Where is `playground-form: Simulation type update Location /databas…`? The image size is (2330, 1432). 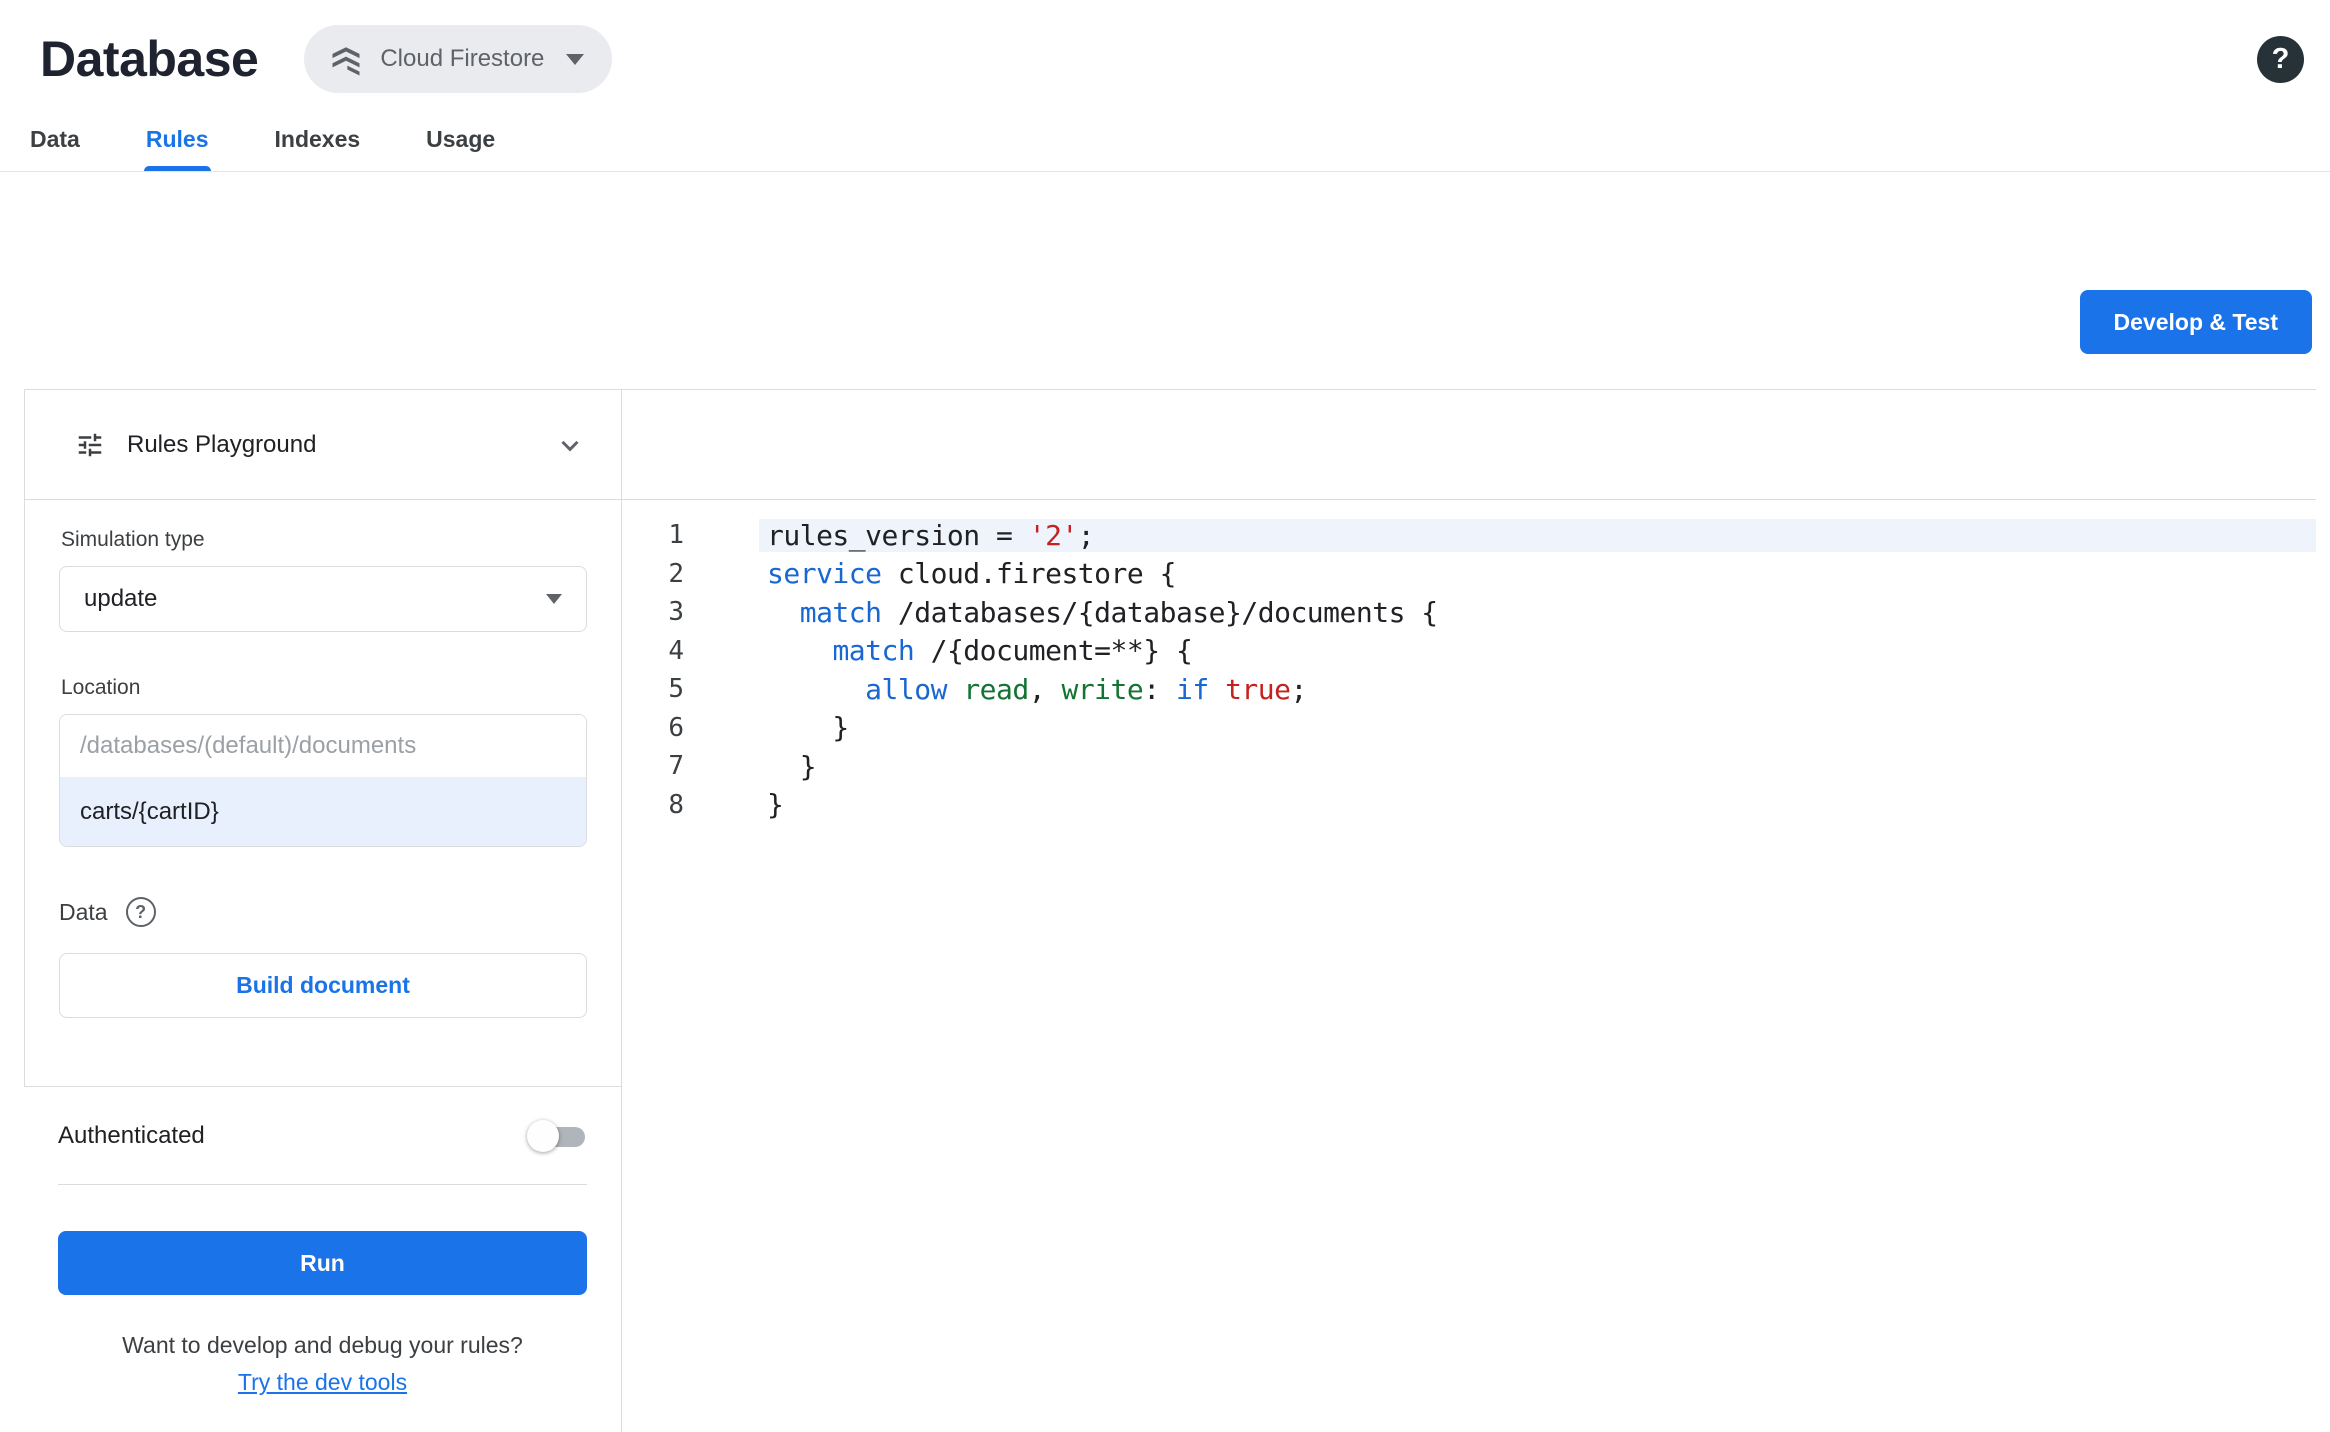 playground-form: Simulation type update Location /databas… is located at coordinates (322, 793).